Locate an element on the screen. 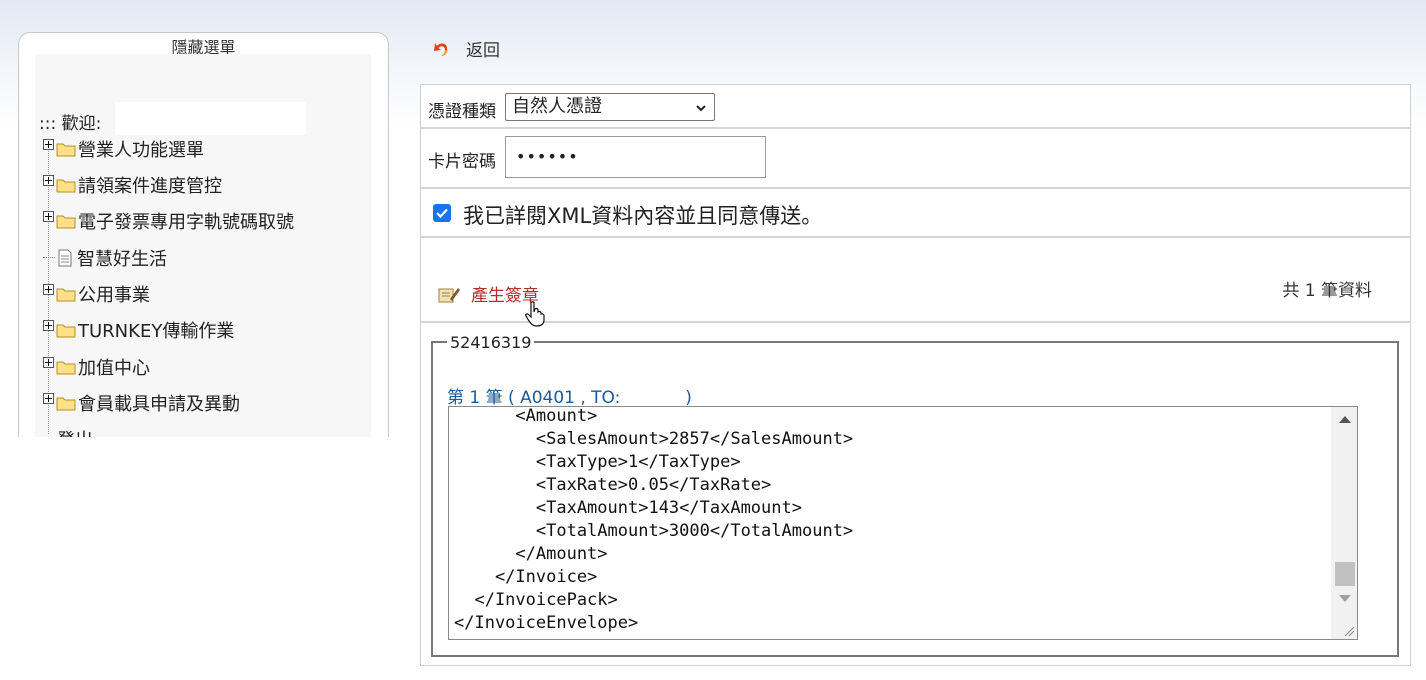 Image resolution: width=1426 pixels, height=680 pixels. menu-item-value-added-center: 加值中心 is located at coordinates (96, 367).